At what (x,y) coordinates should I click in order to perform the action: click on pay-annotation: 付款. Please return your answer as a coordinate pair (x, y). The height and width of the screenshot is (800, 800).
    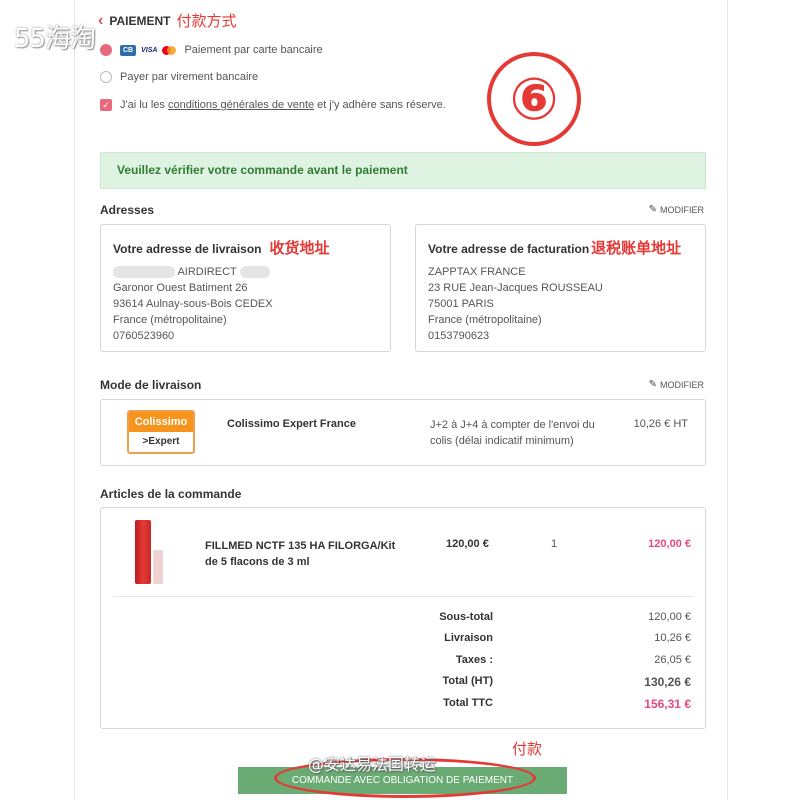
    Looking at the image, I should click on (527, 749).